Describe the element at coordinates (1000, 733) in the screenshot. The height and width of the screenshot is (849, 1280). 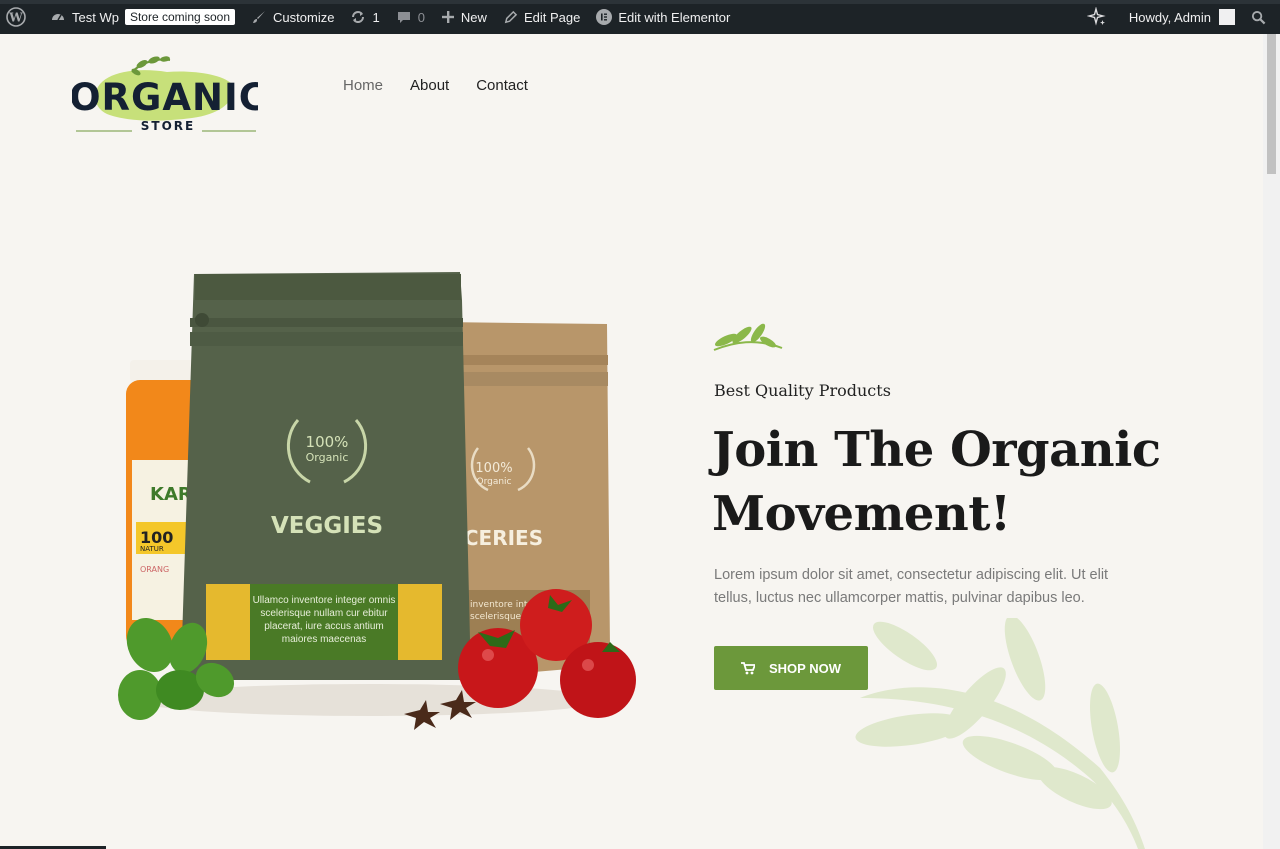
I see `leaf-decoration` at that location.